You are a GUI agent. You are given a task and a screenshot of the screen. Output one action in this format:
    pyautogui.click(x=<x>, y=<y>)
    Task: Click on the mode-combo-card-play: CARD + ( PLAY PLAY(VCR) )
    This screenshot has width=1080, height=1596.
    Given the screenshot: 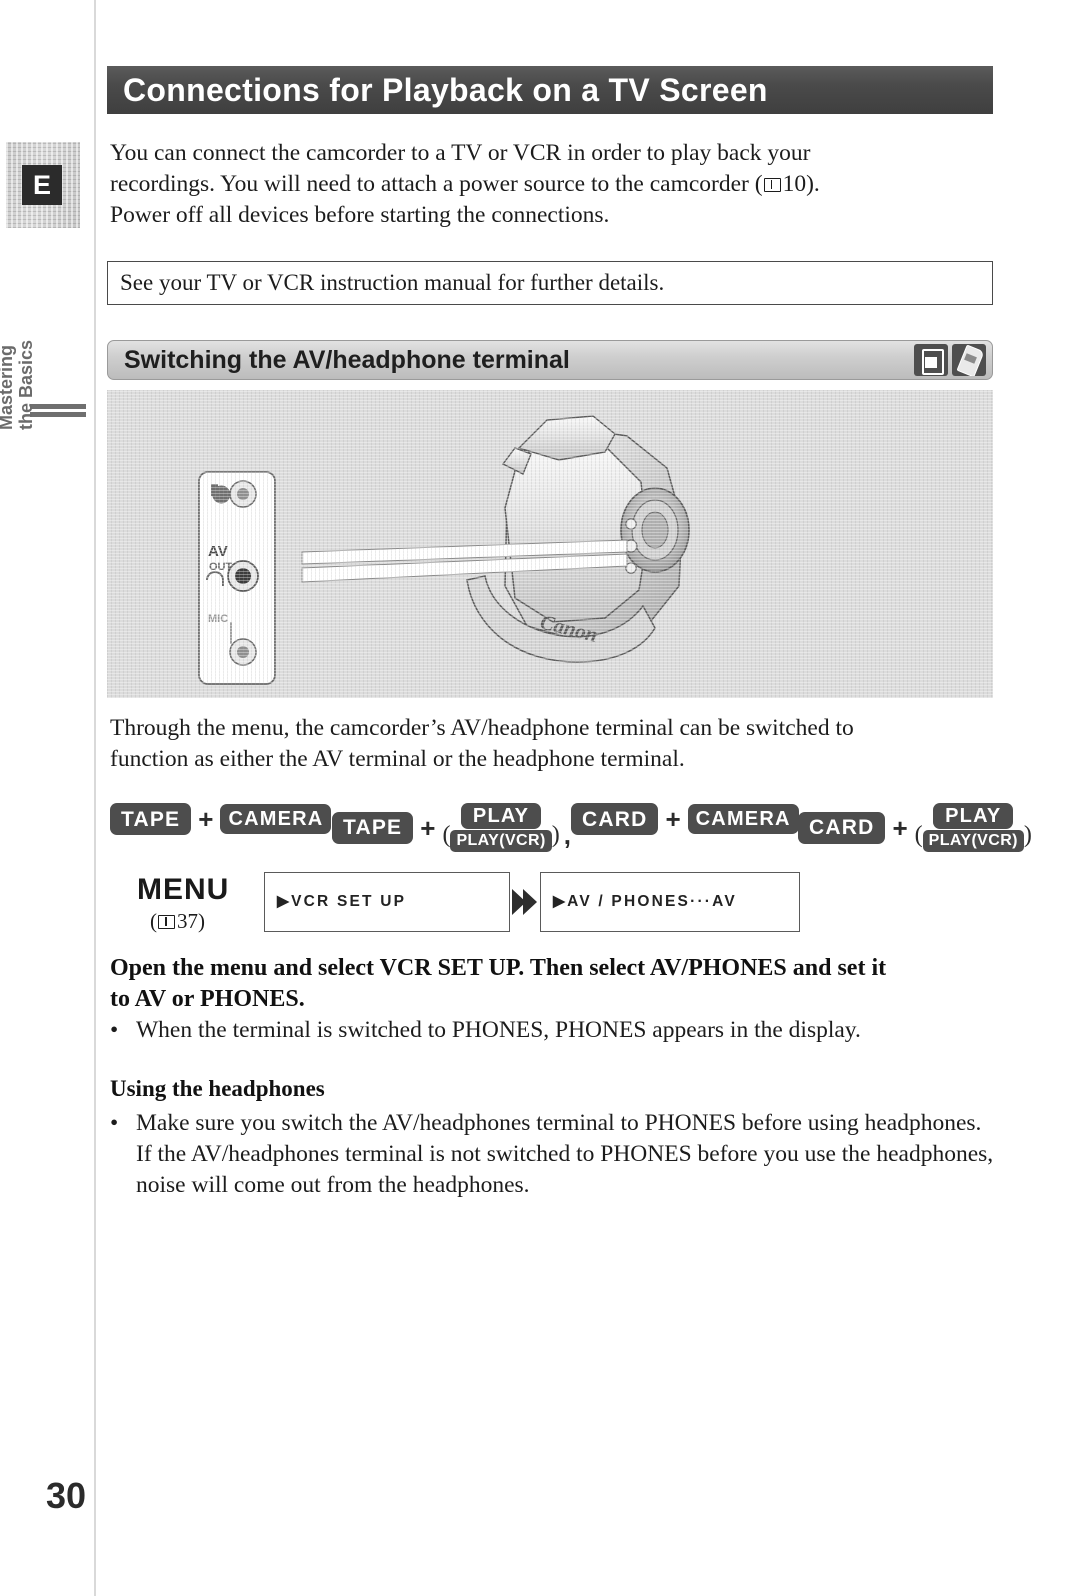 What is the action you would take?
    pyautogui.click(x=915, y=827)
    